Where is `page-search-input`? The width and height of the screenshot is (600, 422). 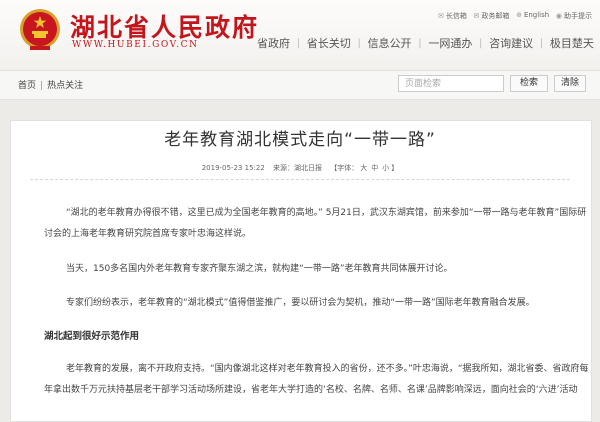 page-search-input is located at coordinates (451, 83).